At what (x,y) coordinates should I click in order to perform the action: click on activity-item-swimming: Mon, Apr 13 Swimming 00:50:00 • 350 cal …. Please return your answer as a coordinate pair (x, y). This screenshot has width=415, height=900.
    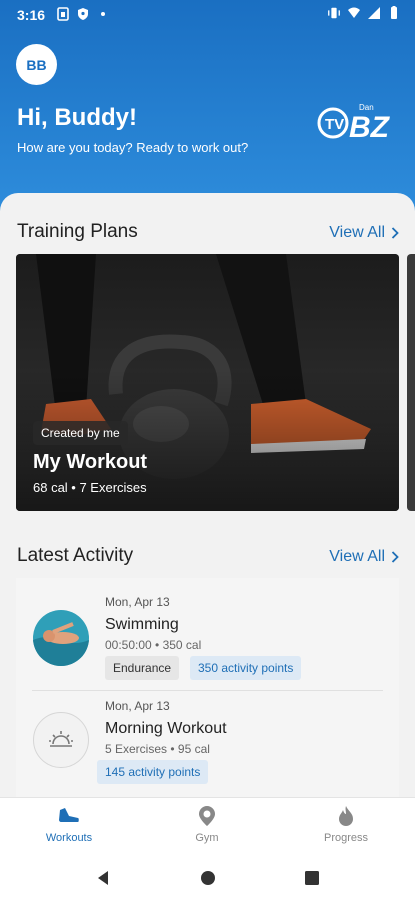
    Looking at the image, I should click on (207, 634).